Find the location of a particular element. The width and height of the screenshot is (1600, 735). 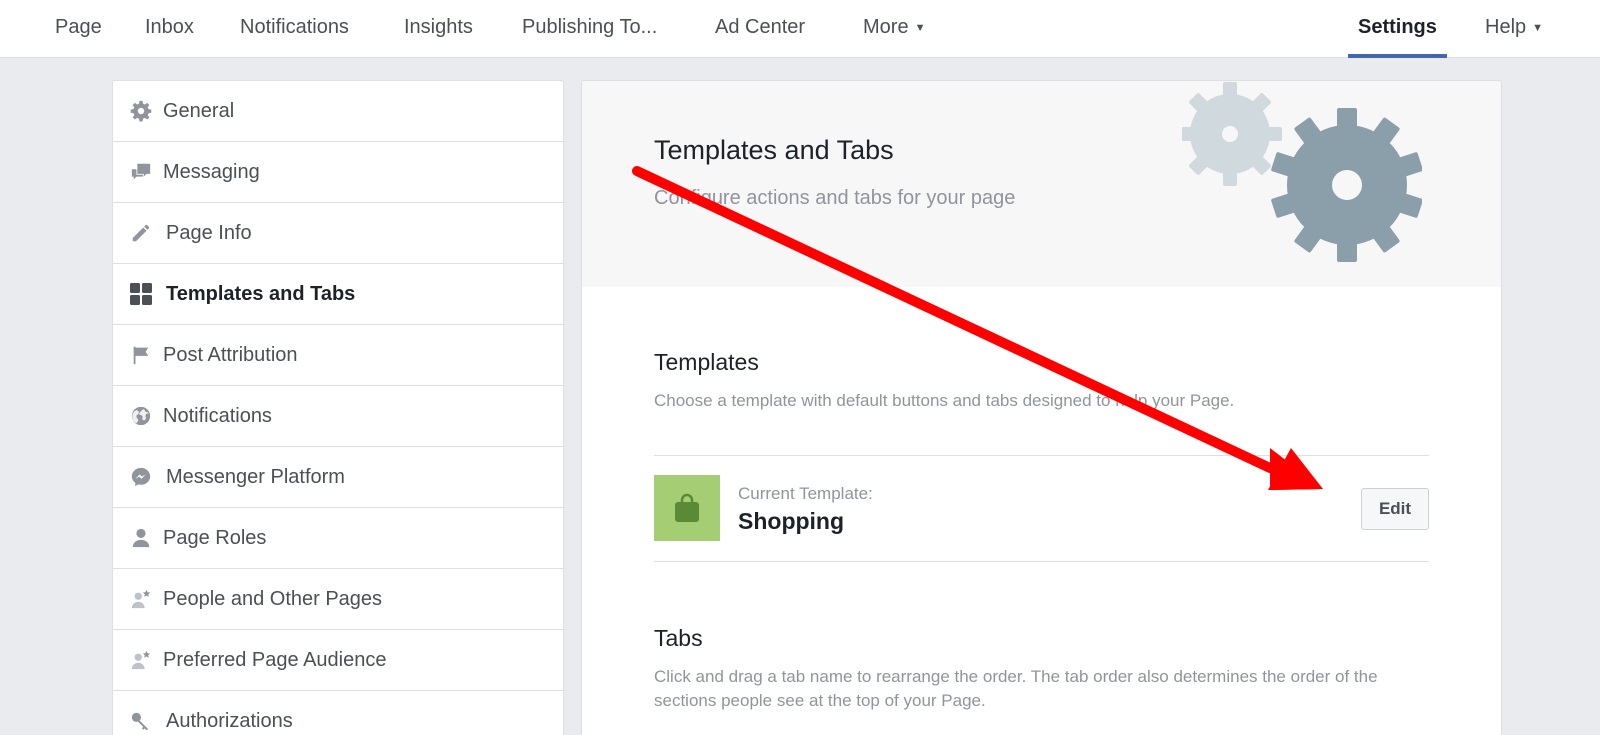

edit-template-button: Edit is located at coordinates (1395, 509).